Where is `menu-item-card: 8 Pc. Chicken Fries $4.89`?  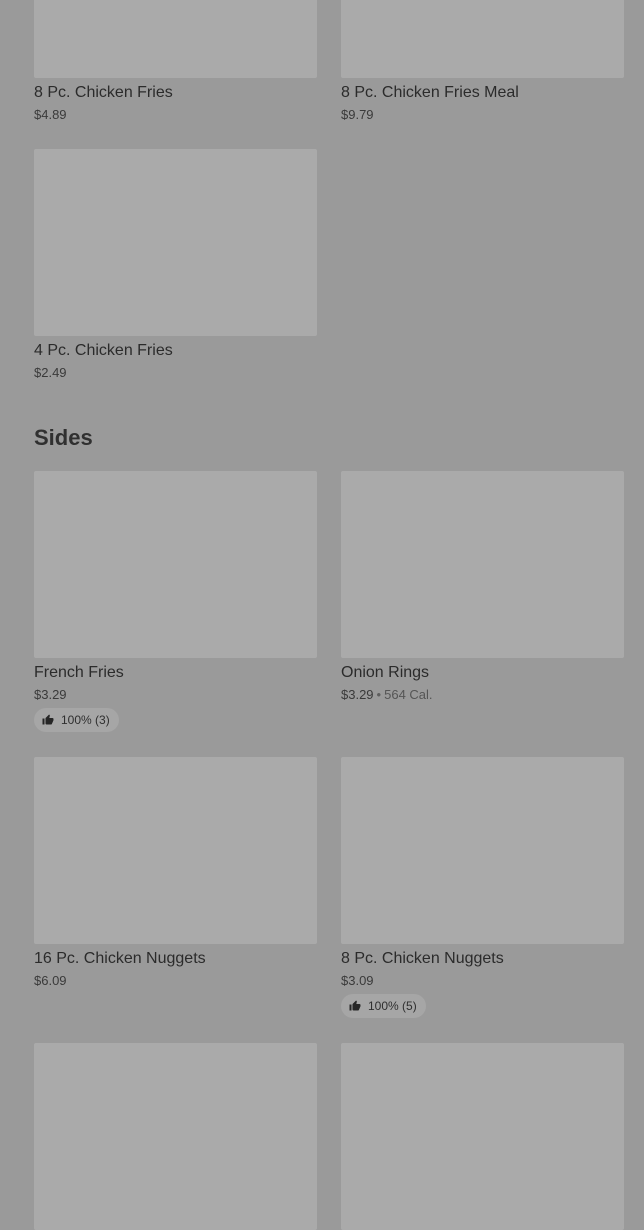 menu-item-card: 8 Pc. Chicken Fries $4.89 is located at coordinates (175, 61).